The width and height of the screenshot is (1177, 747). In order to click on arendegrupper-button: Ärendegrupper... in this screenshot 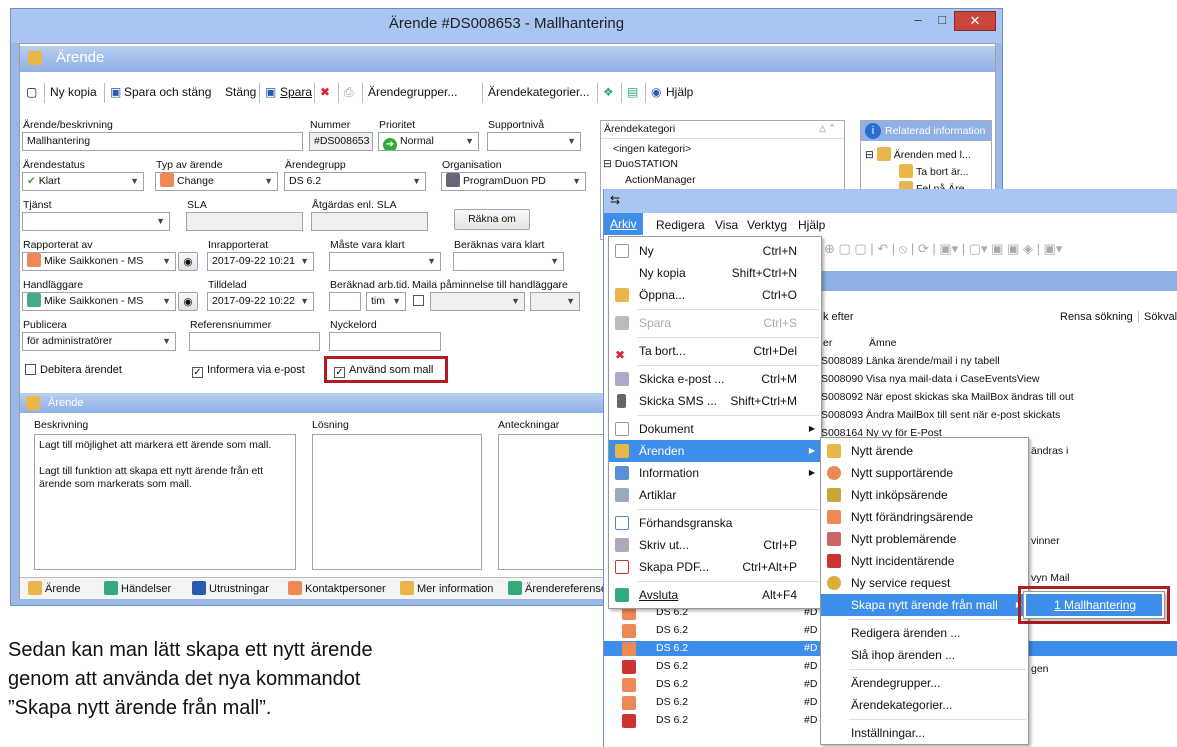, I will do `click(412, 92)`.